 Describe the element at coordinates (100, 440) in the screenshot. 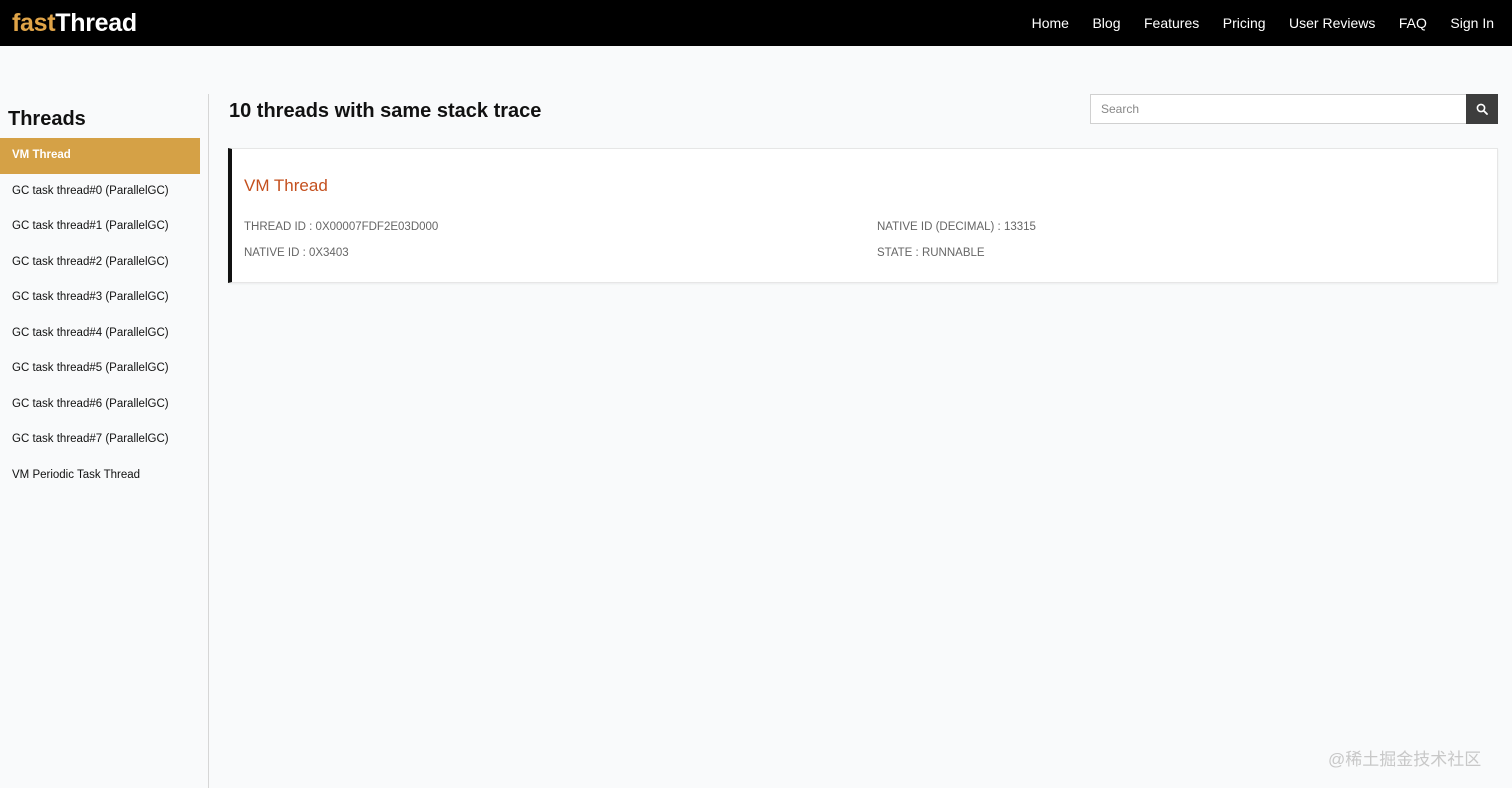

I see `thread-item-gc-7: GC task thread#7 (ParallelGC)` at that location.